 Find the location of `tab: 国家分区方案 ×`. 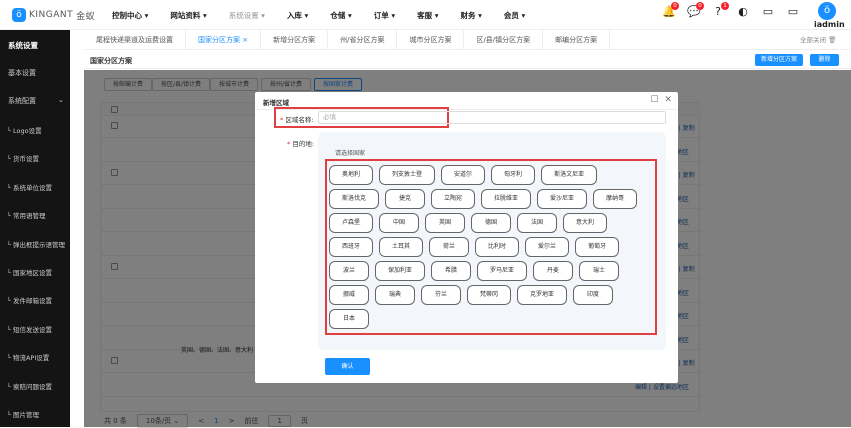

tab: 国家分区方案 × is located at coordinates (224, 39).